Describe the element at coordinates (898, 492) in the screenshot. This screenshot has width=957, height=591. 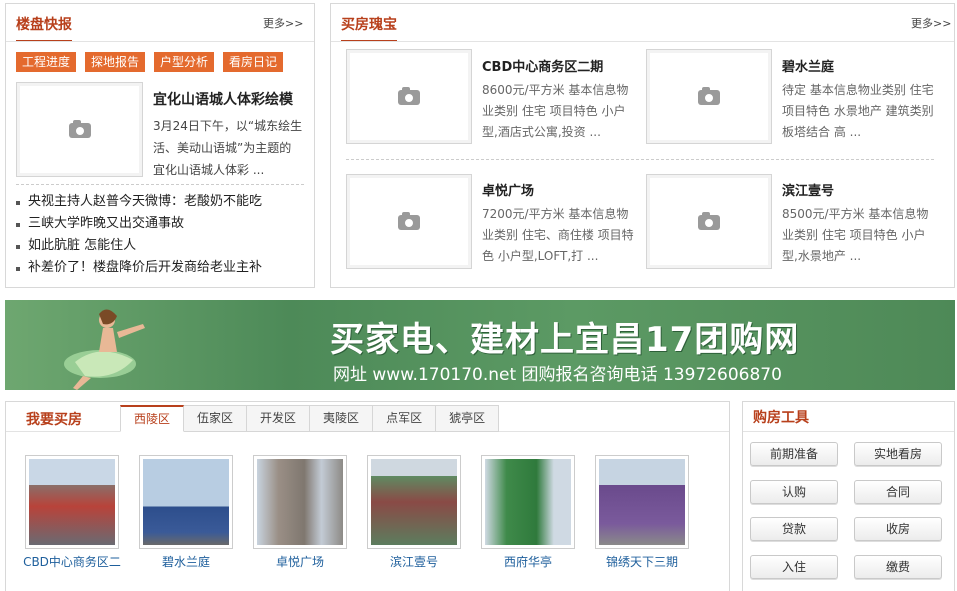
I see `contract-button: 合同` at that location.